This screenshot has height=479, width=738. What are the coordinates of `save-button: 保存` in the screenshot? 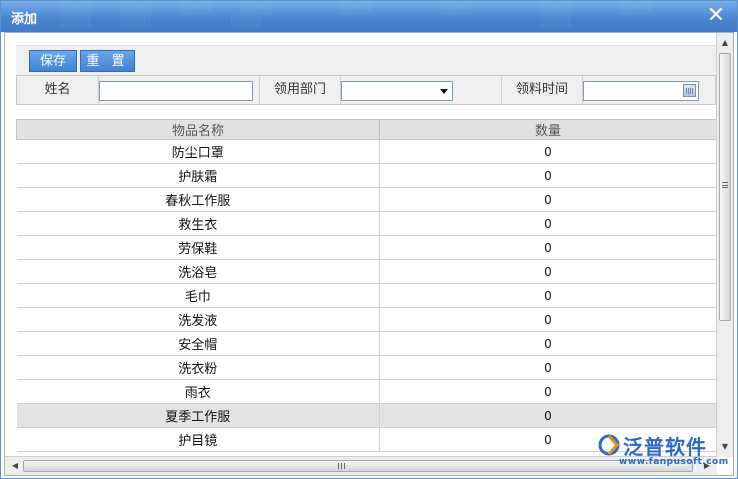 It's located at (53, 61).